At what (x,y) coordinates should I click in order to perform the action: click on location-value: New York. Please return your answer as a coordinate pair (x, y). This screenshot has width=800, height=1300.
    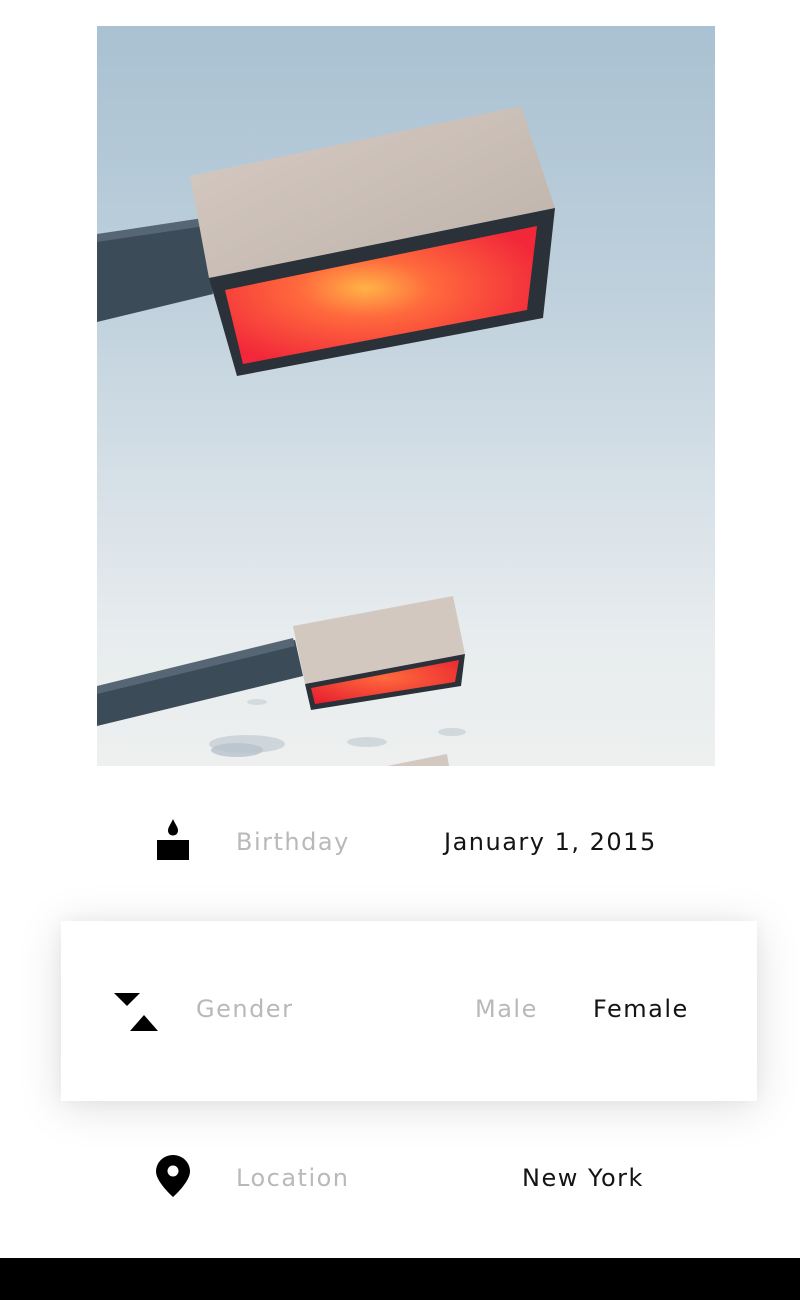
    Looking at the image, I should click on (583, 1178).